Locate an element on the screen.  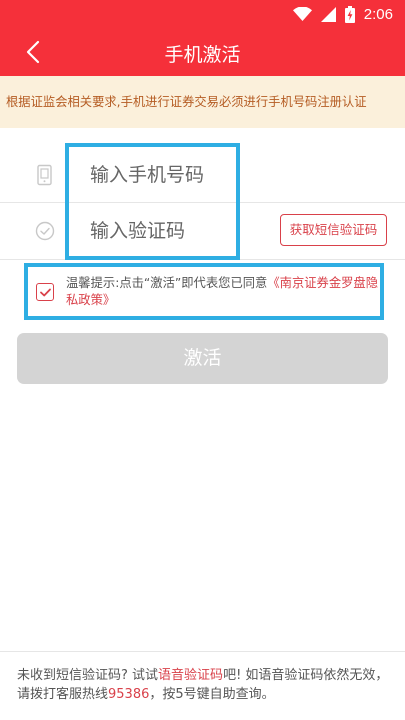
nav-bar: 手机激活 is located at coordinates (202, 52).